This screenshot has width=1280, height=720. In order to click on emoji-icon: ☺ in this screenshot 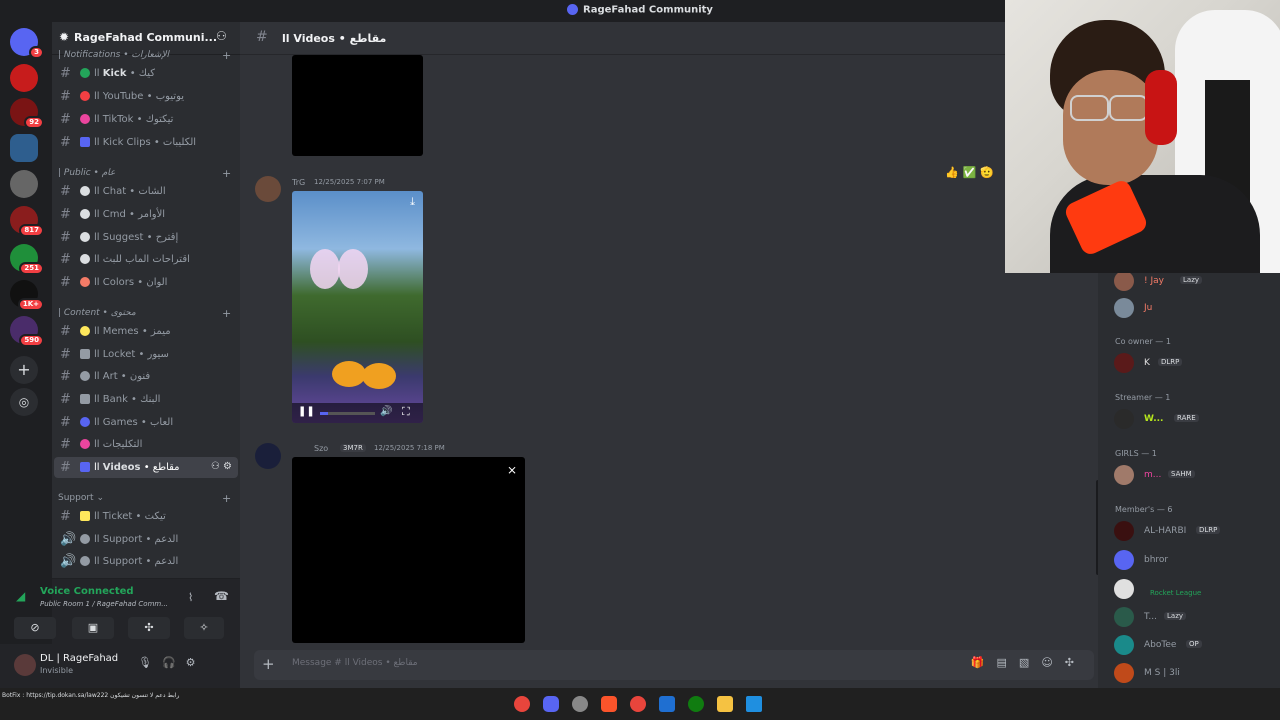, I will do `click(1052, 662)`.